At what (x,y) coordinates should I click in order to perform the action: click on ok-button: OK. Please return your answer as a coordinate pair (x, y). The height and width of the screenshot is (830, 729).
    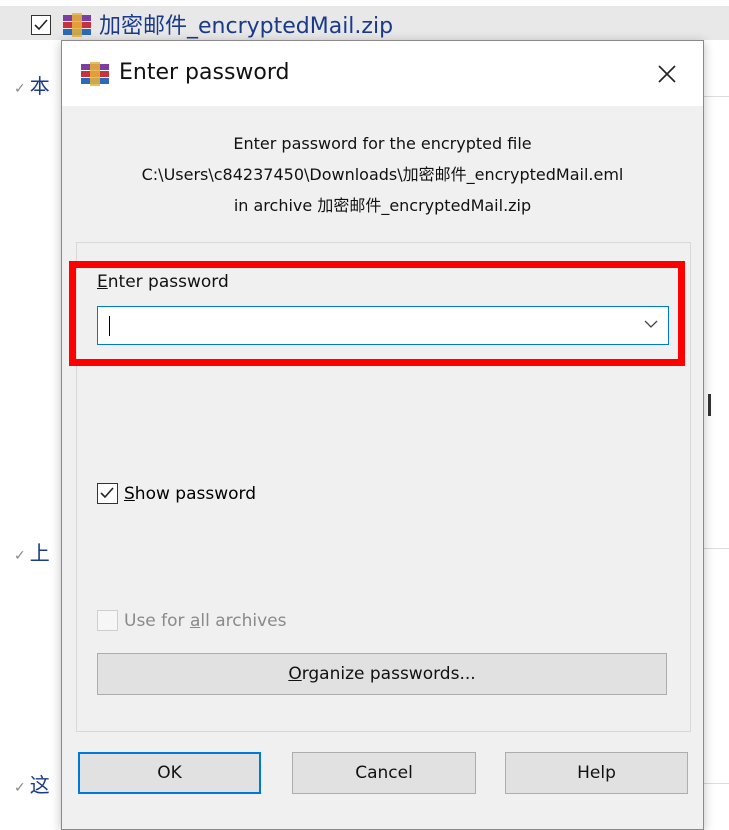
    Looking at the image, I should click on (169, 773).